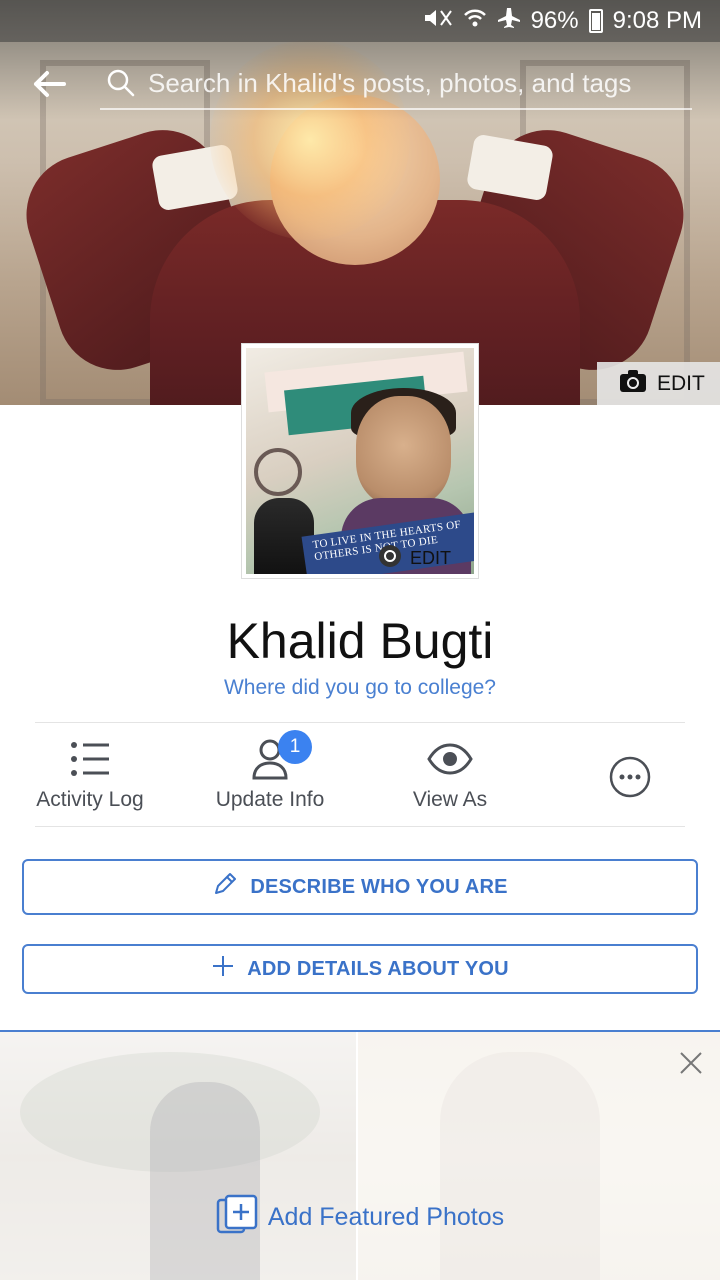 The height and width of the screenshot is (1280, 720). I want to click on pencil-icon, so click(225, 887).